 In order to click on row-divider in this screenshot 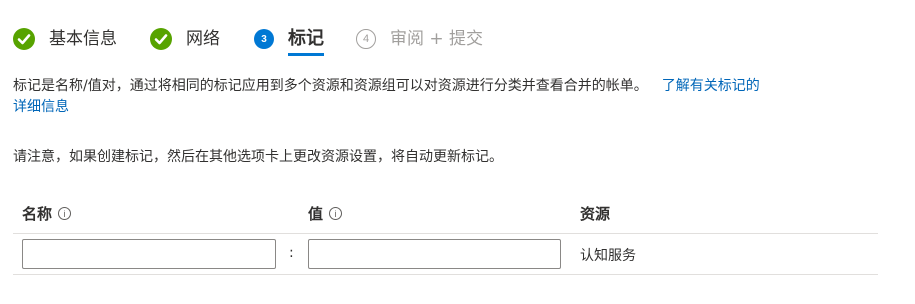, I will do `click(445, 274)`.